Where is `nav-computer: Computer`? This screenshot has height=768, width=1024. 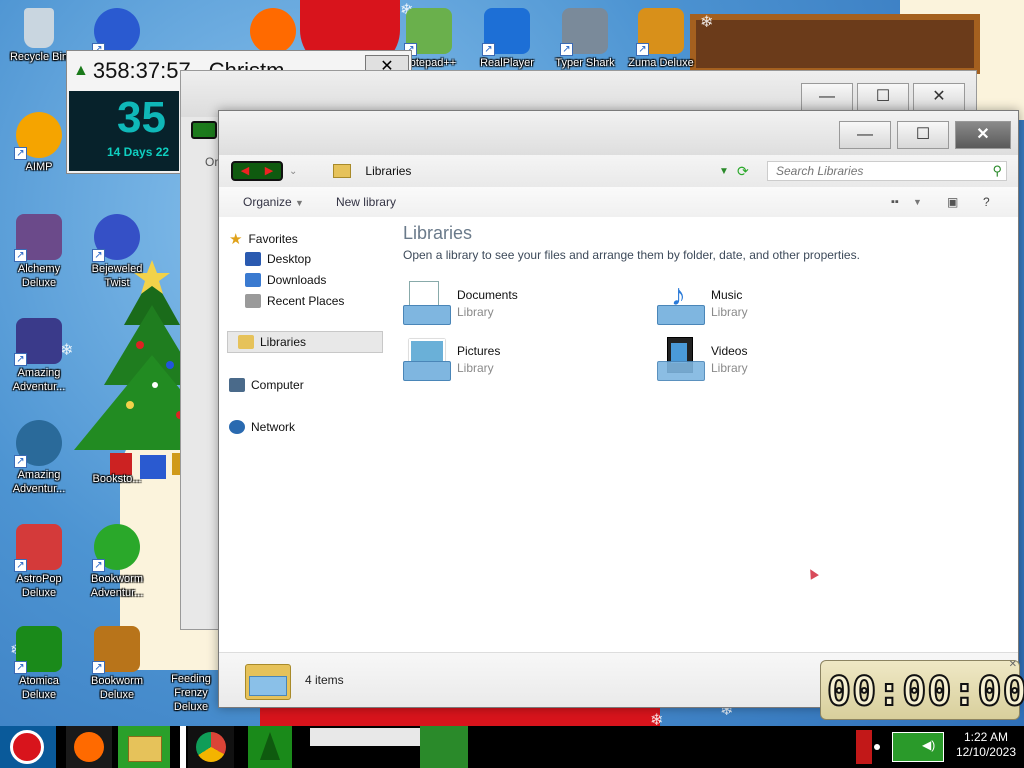
nav-computer: Computer is located at coordinates (266, 385).